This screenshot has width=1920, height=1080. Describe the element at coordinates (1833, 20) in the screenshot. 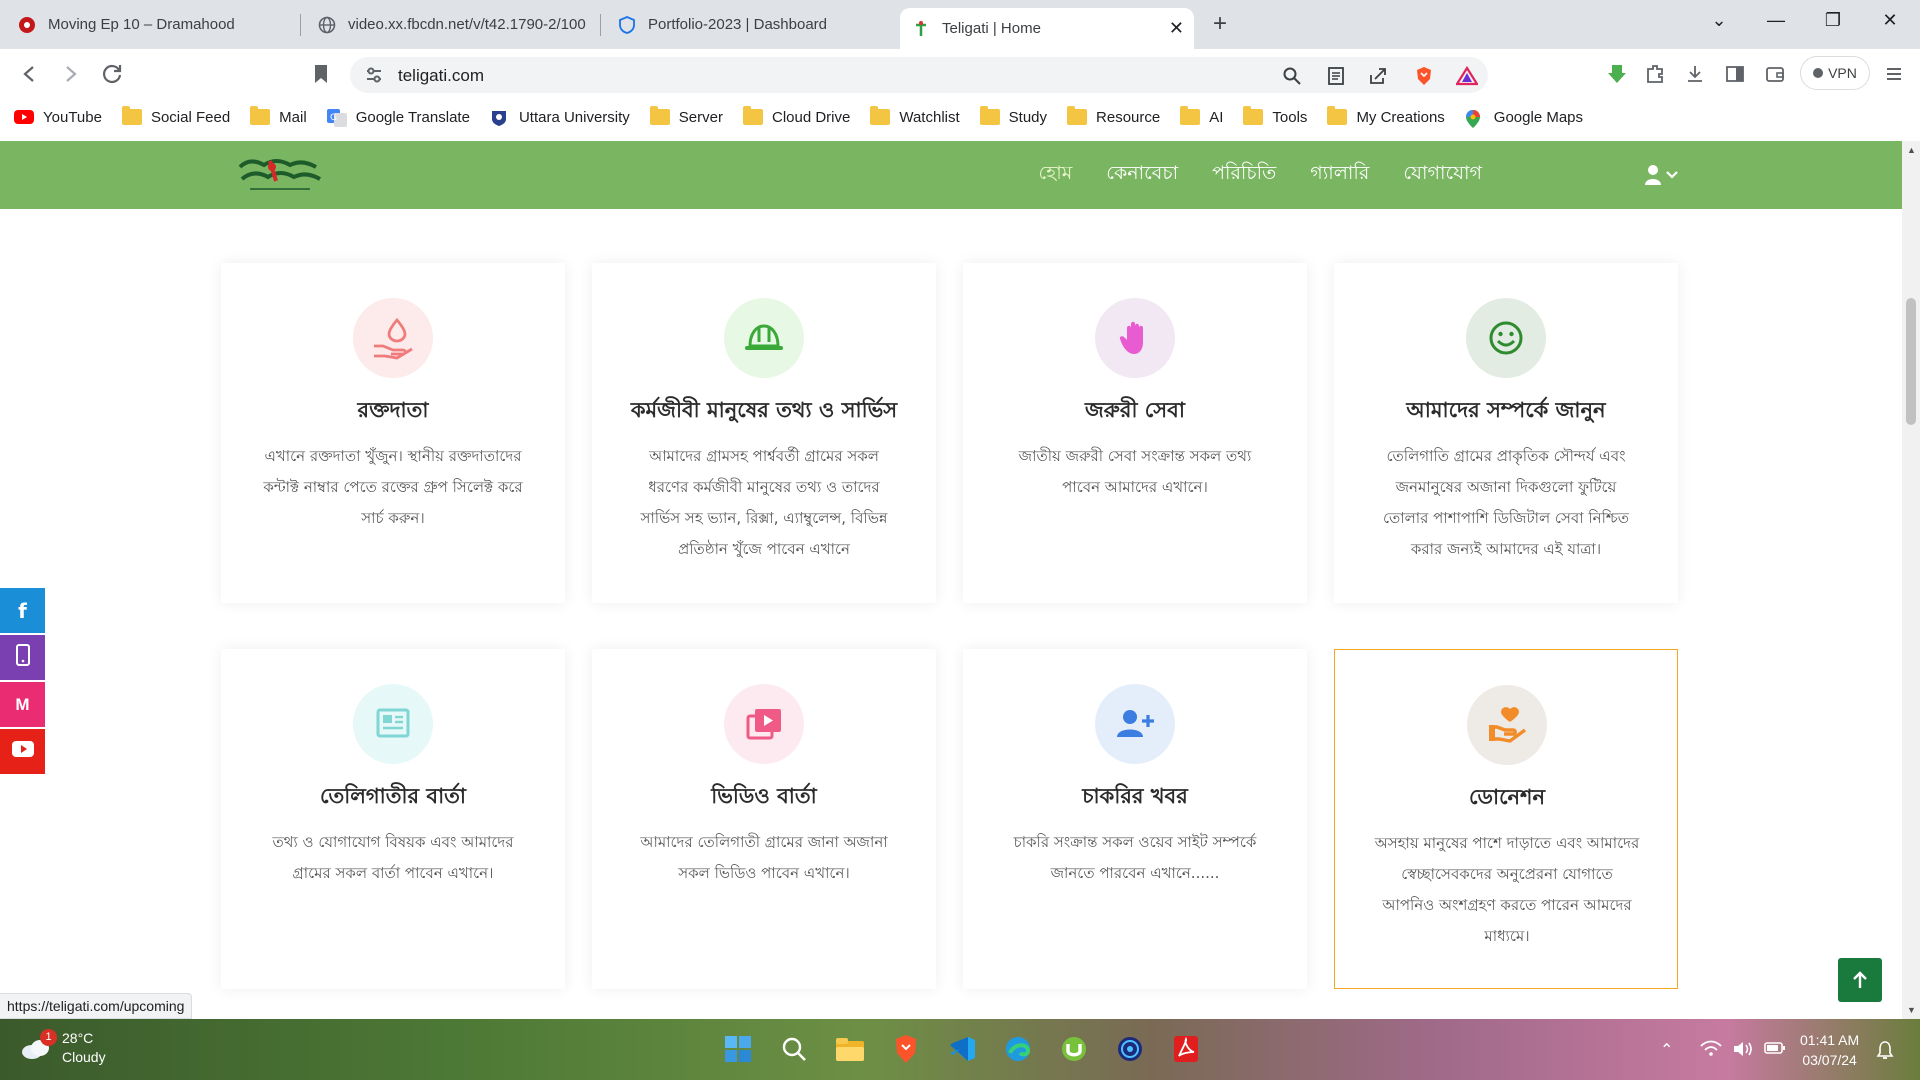

I see `restore-button: ❐` at that location.